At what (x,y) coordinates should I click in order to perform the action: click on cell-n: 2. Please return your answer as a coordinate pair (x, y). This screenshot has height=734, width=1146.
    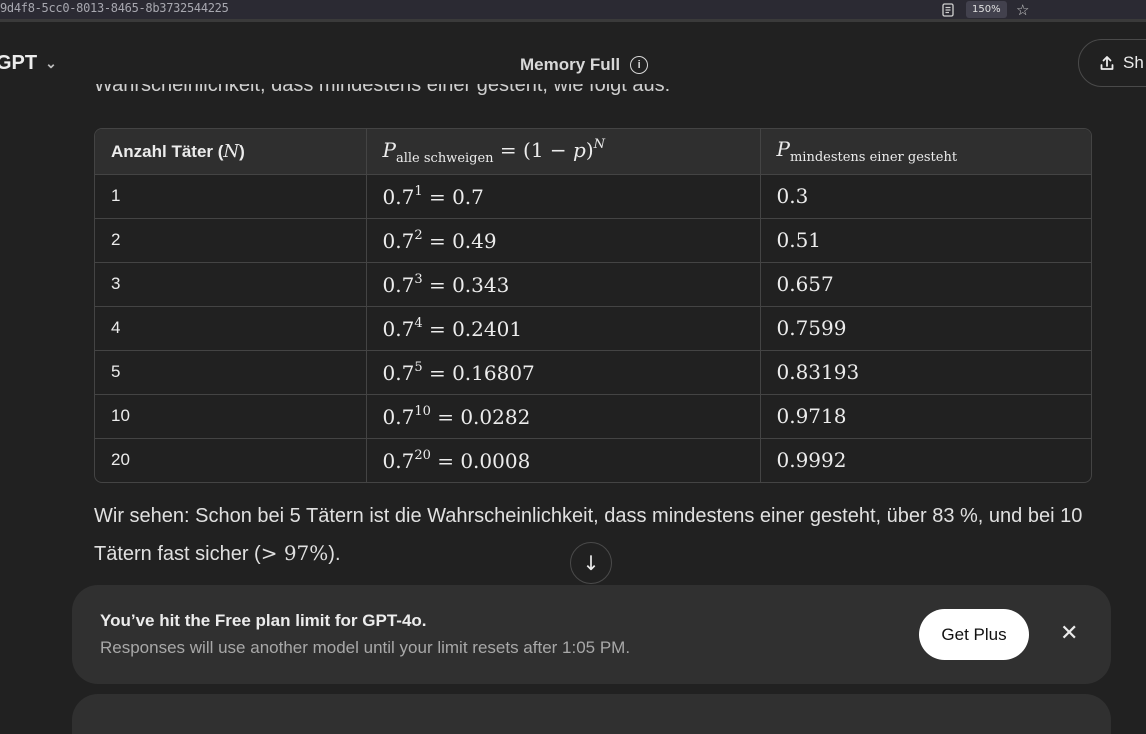
    Looking at the image, I should click on (231, 240).